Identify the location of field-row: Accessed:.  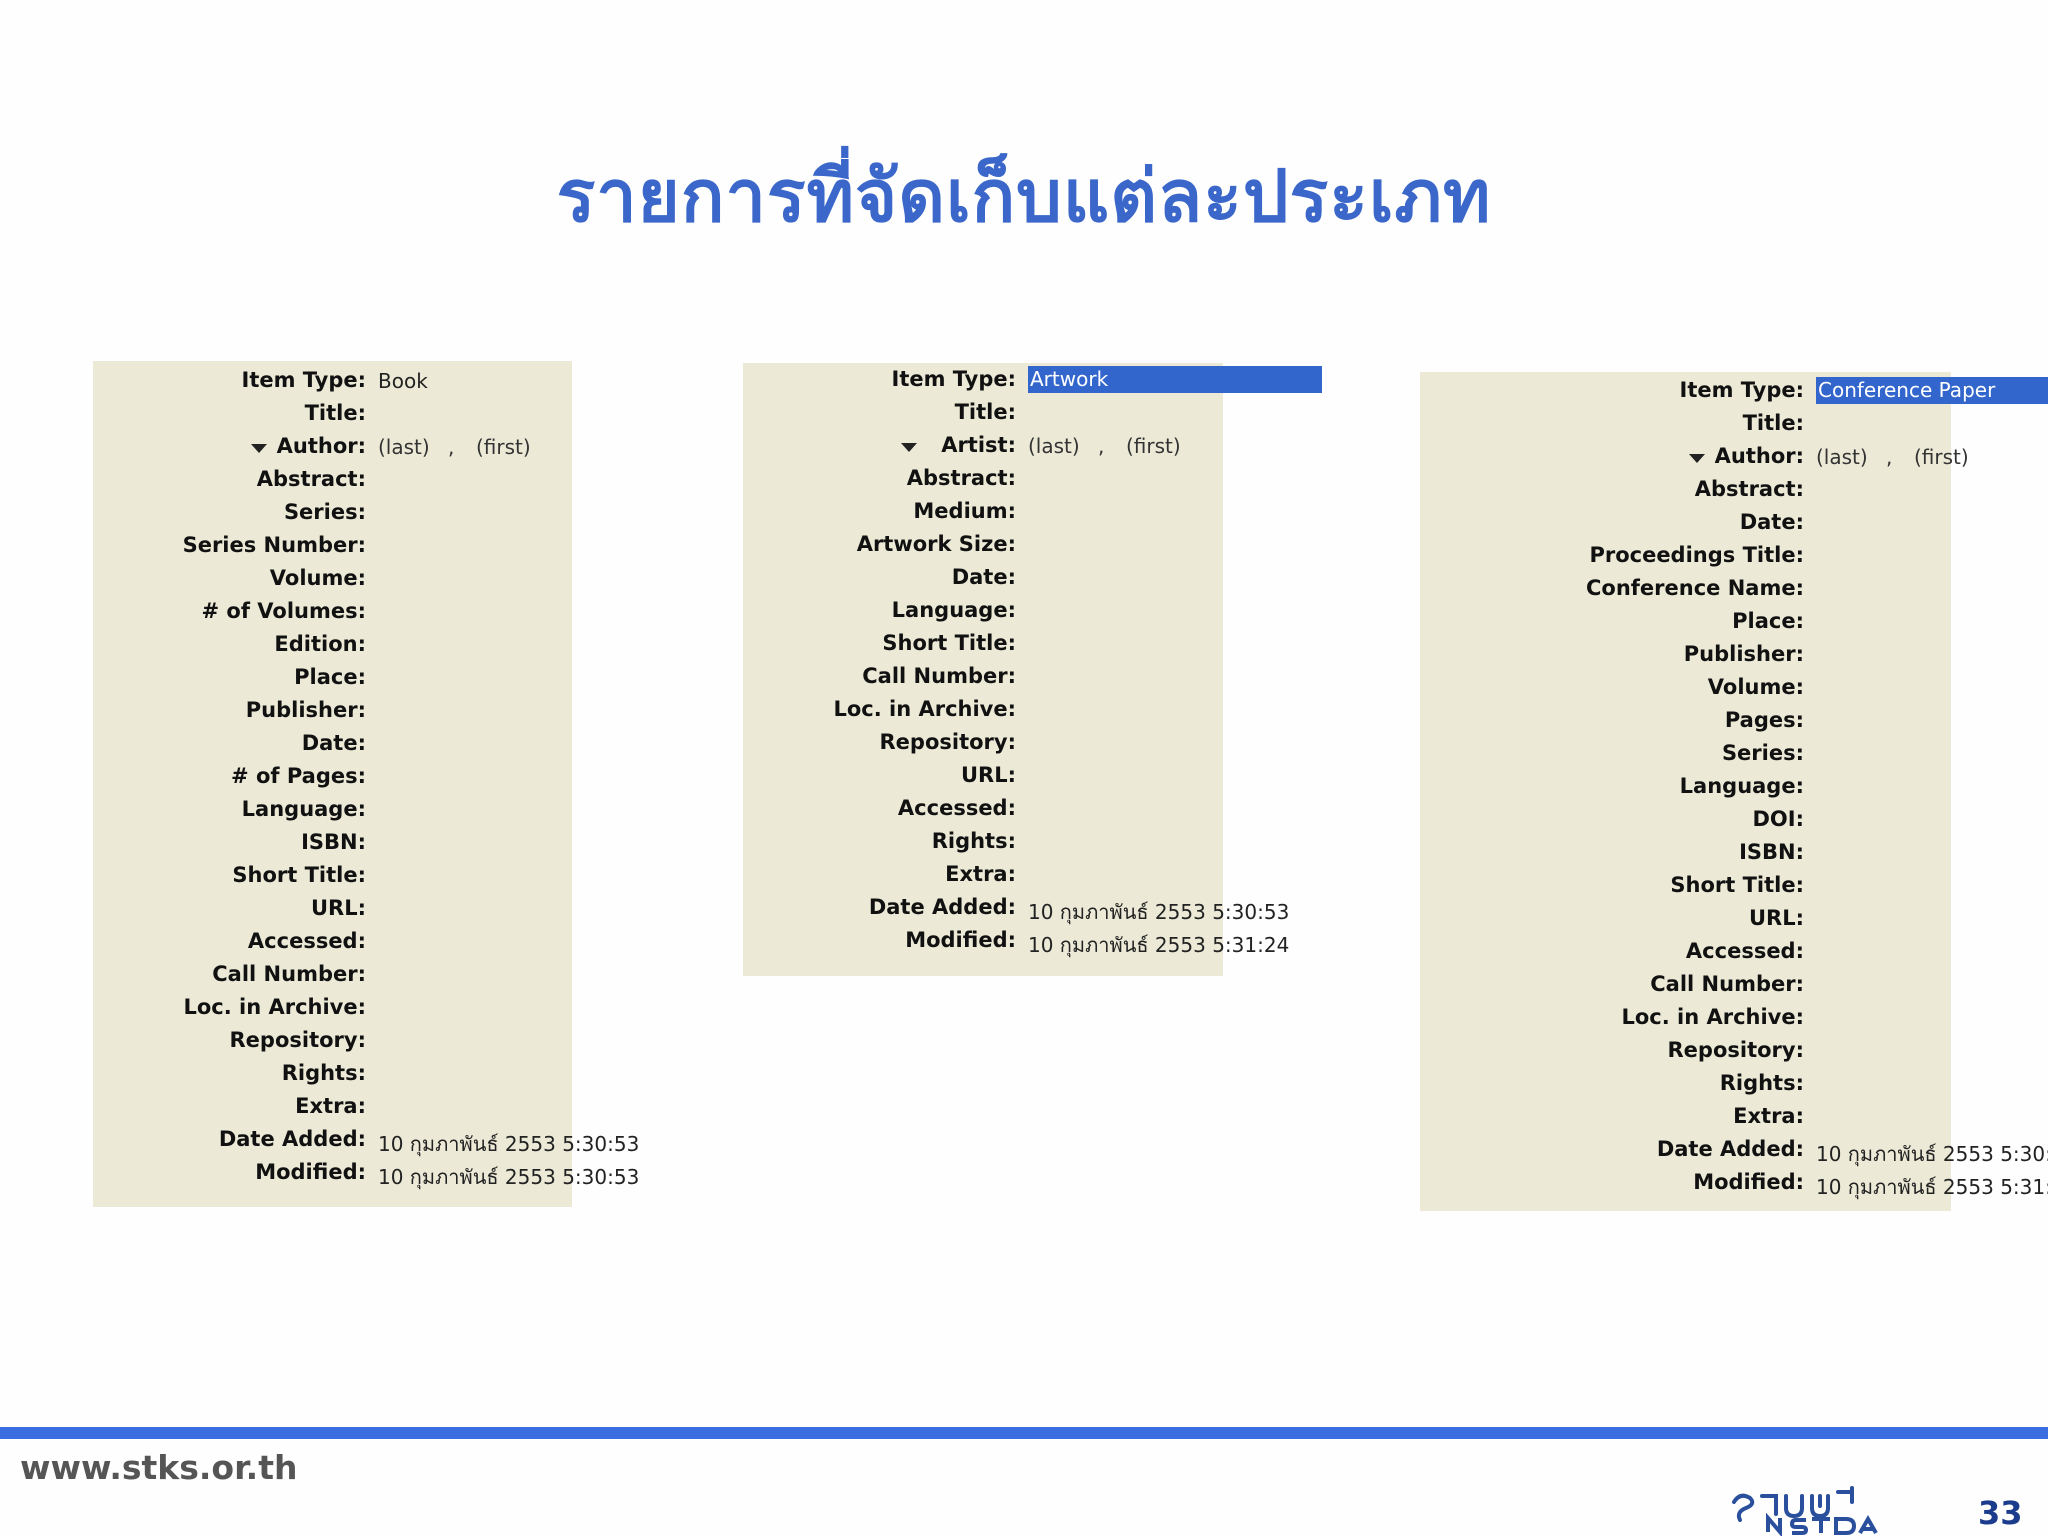
(983, 812).